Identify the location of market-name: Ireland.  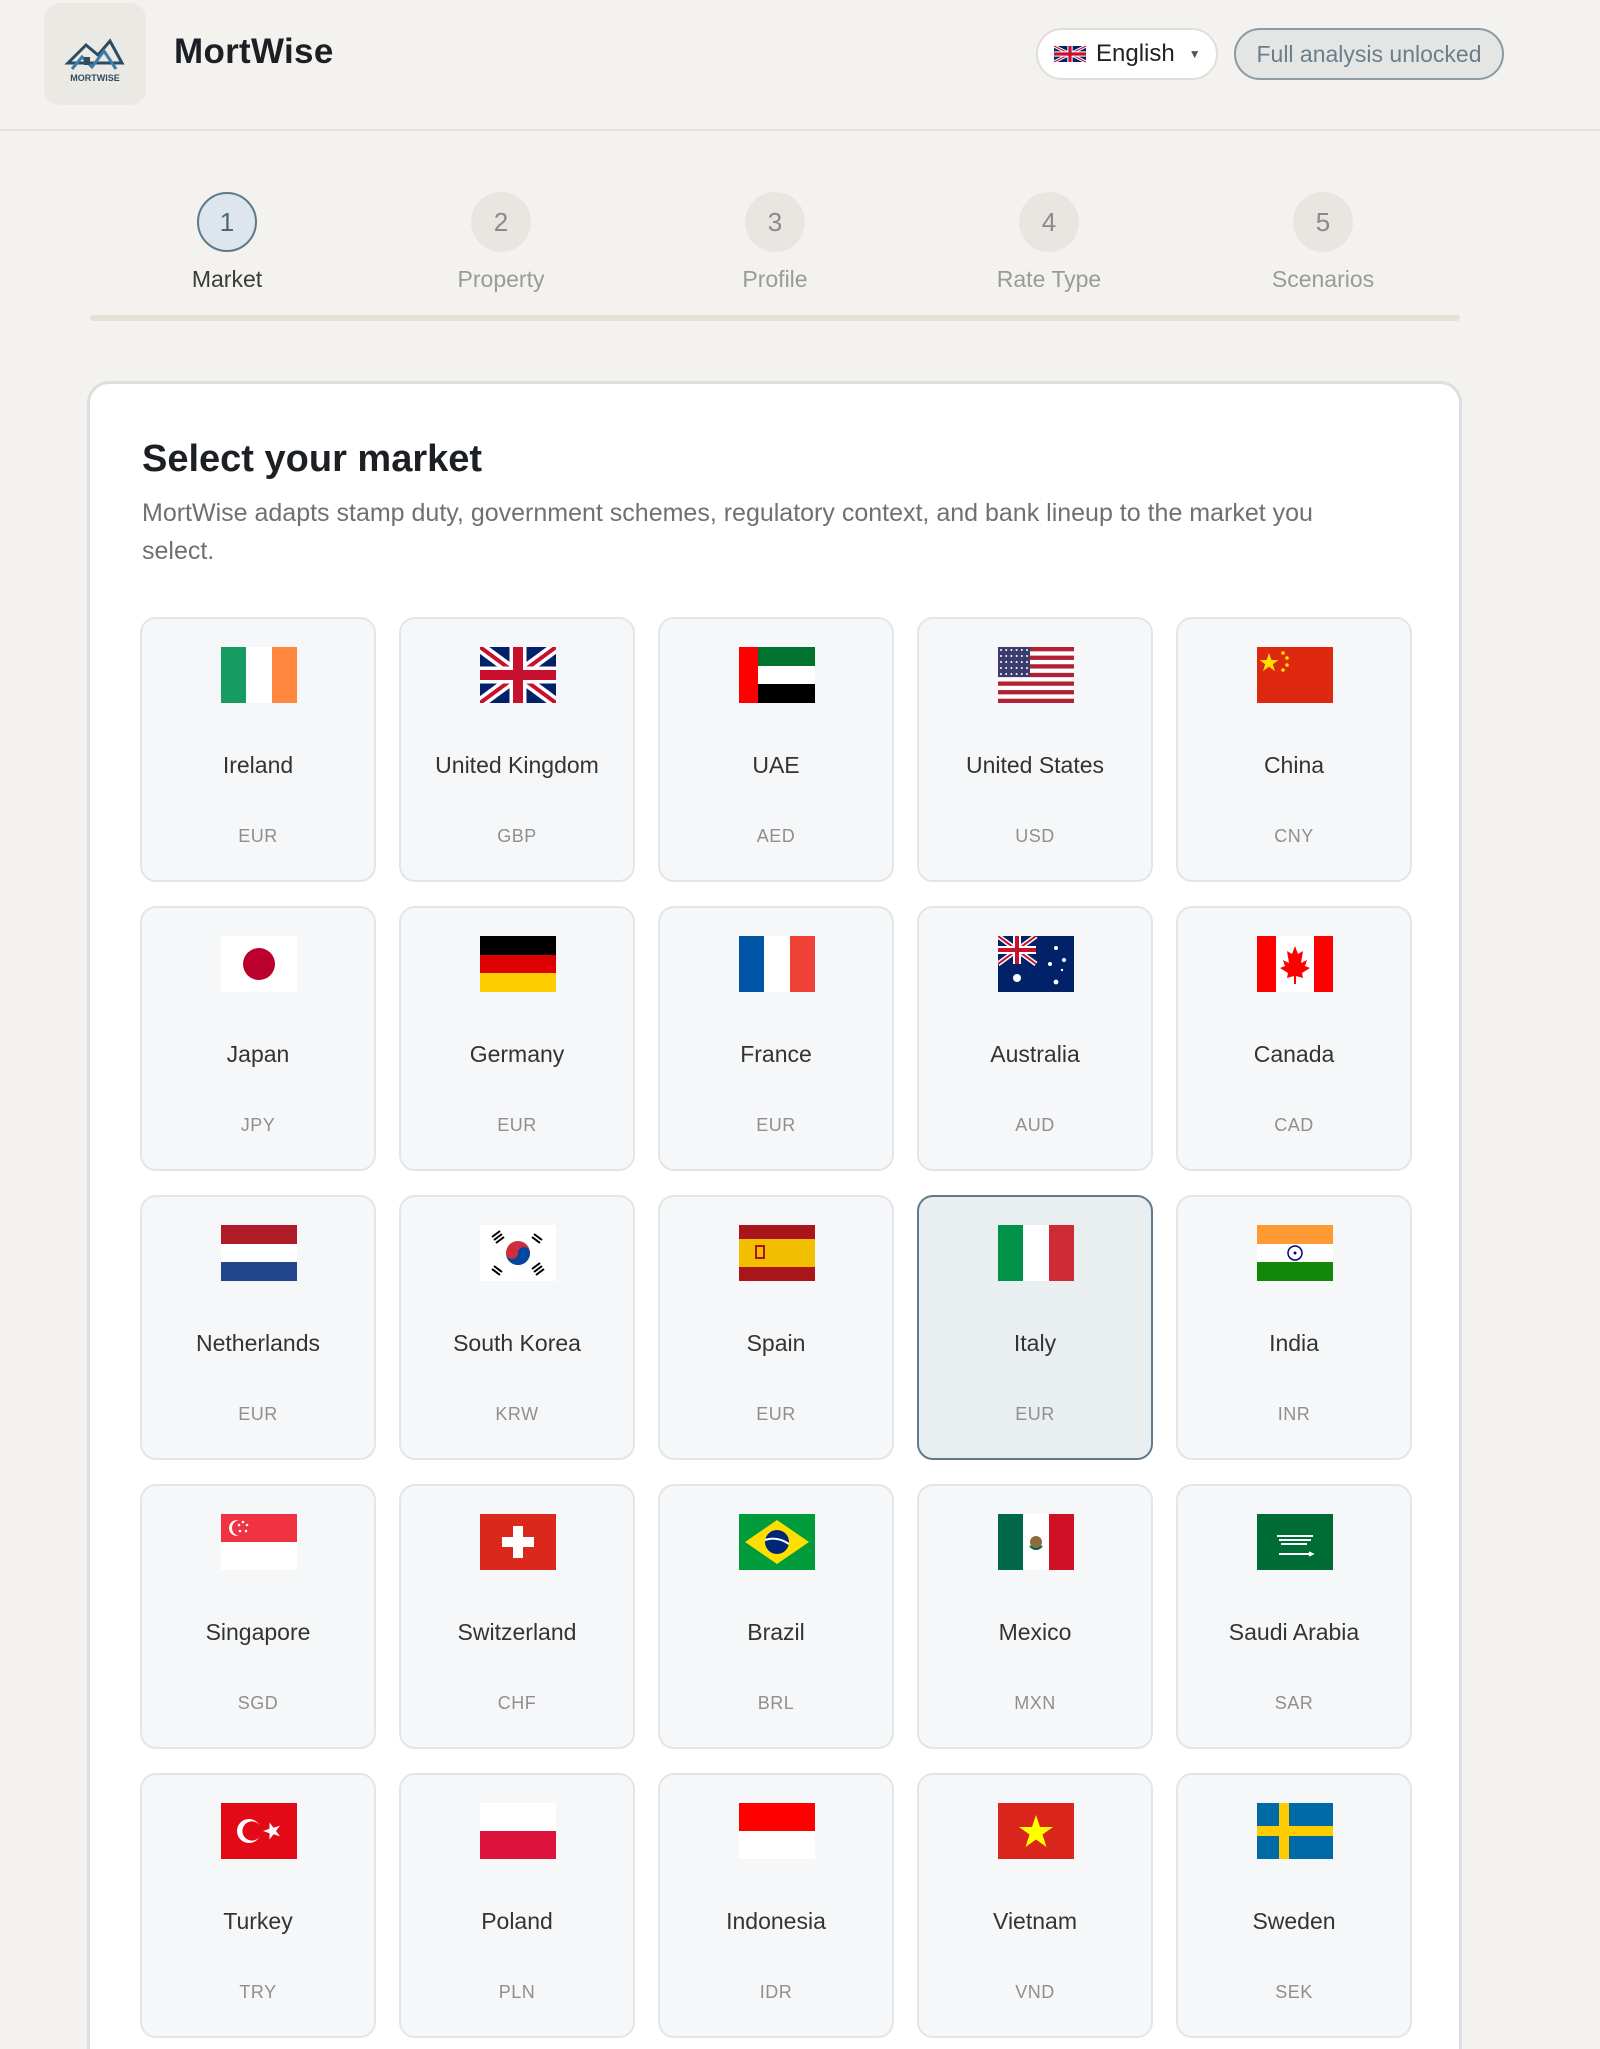
(258, 765).